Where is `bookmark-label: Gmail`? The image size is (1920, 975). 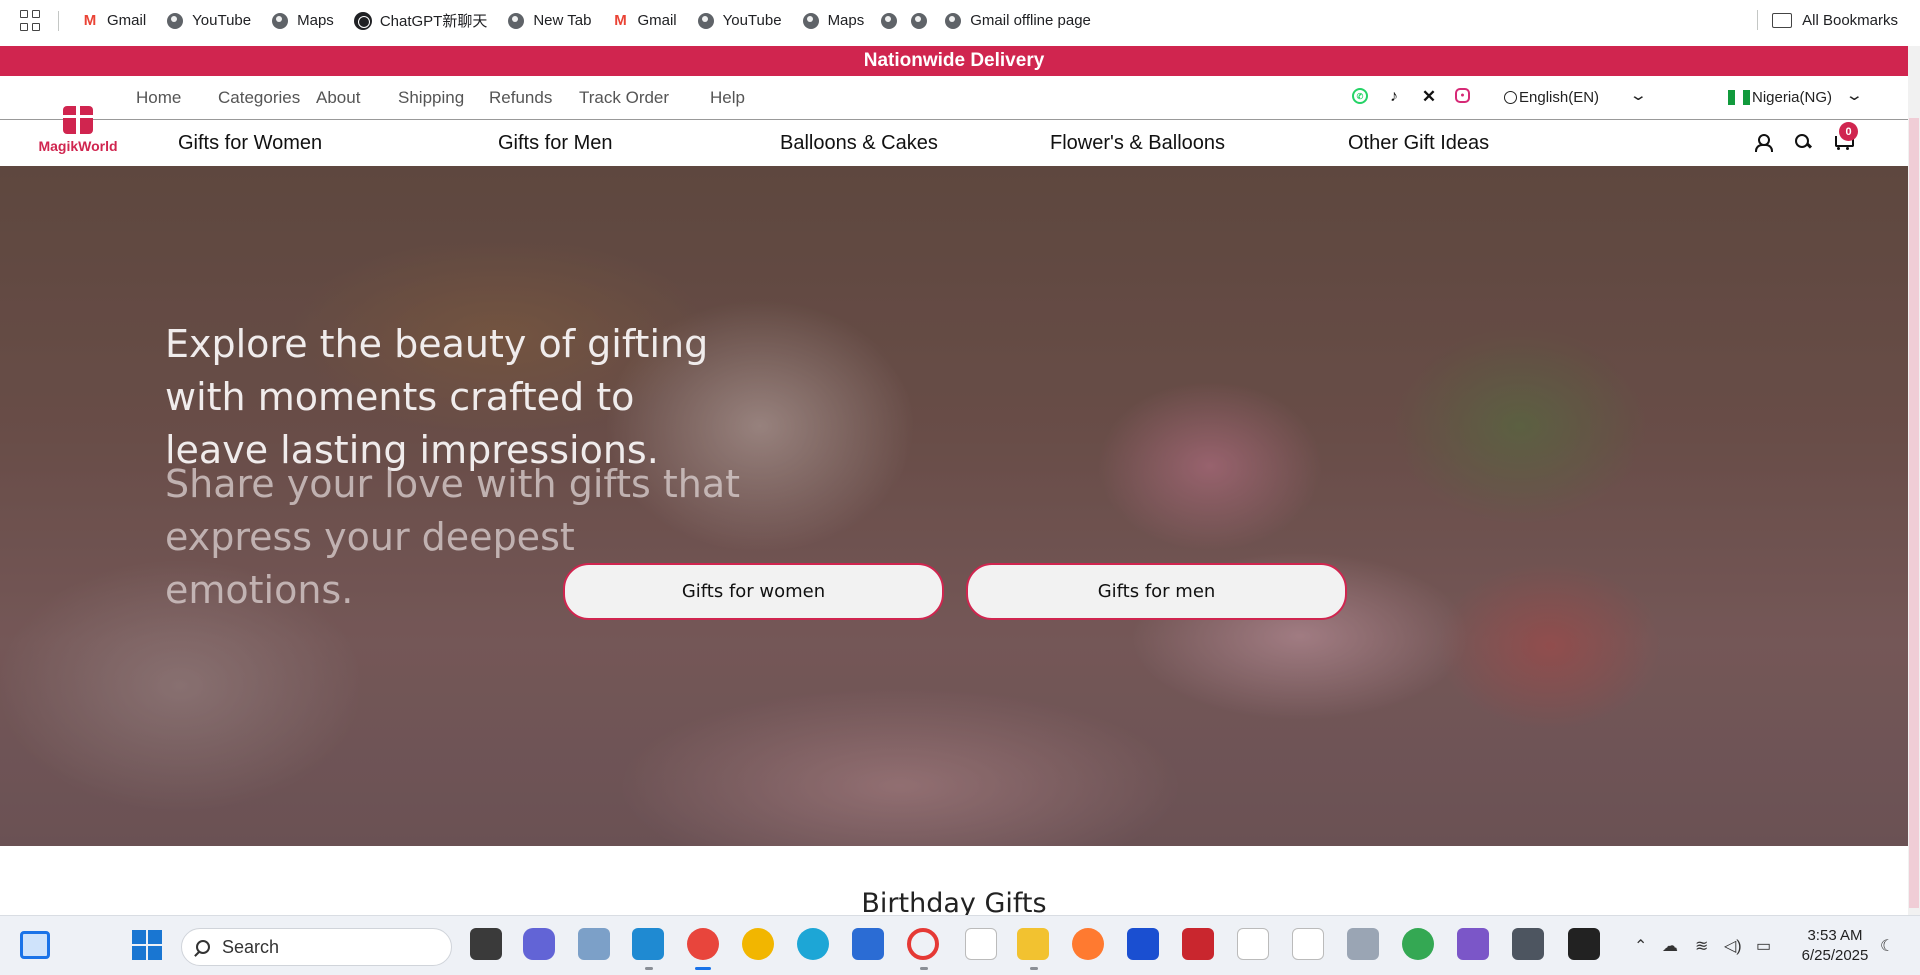
bookmark-label: Gmail is located at coordinates (127, 20).